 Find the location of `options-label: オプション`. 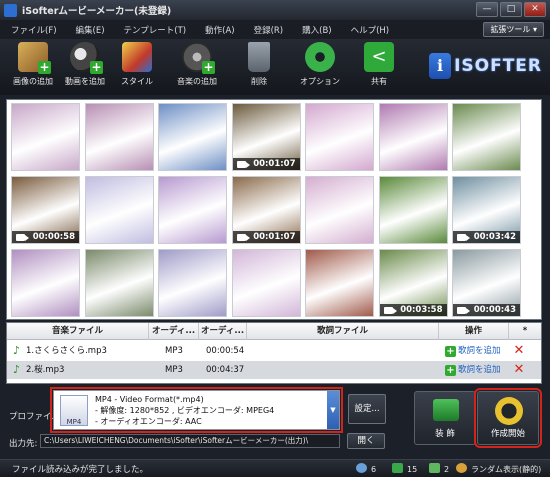

options-label: オプション is located at coordinates (320, 81).